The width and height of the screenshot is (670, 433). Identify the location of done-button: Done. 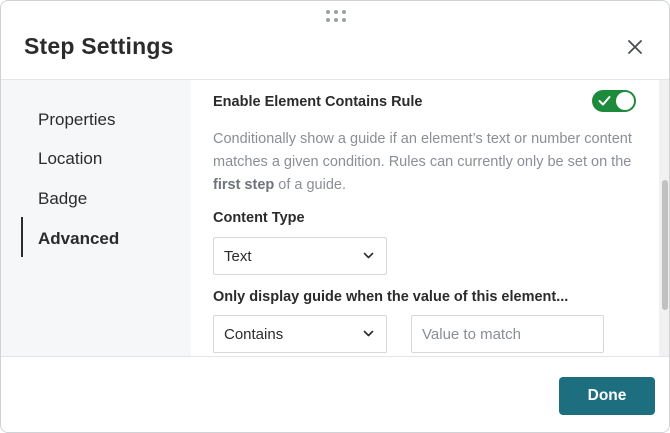
(607, 396).